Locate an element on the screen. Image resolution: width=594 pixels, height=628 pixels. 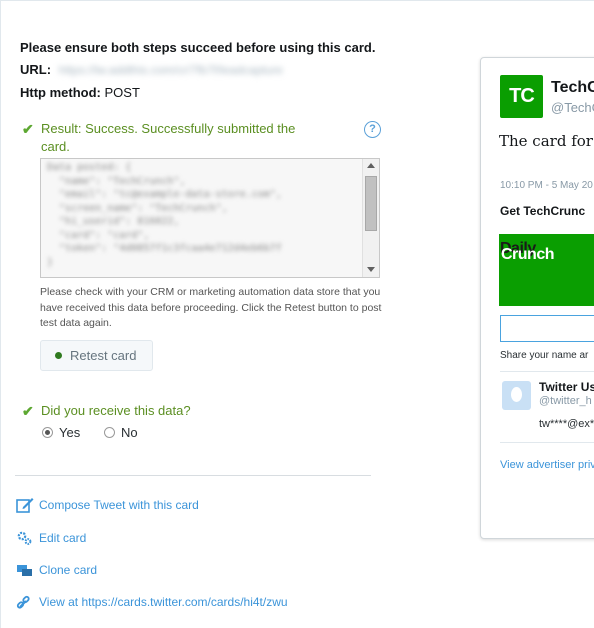
share-consent-text: Share your name ar is located at coordinates (544, 355).